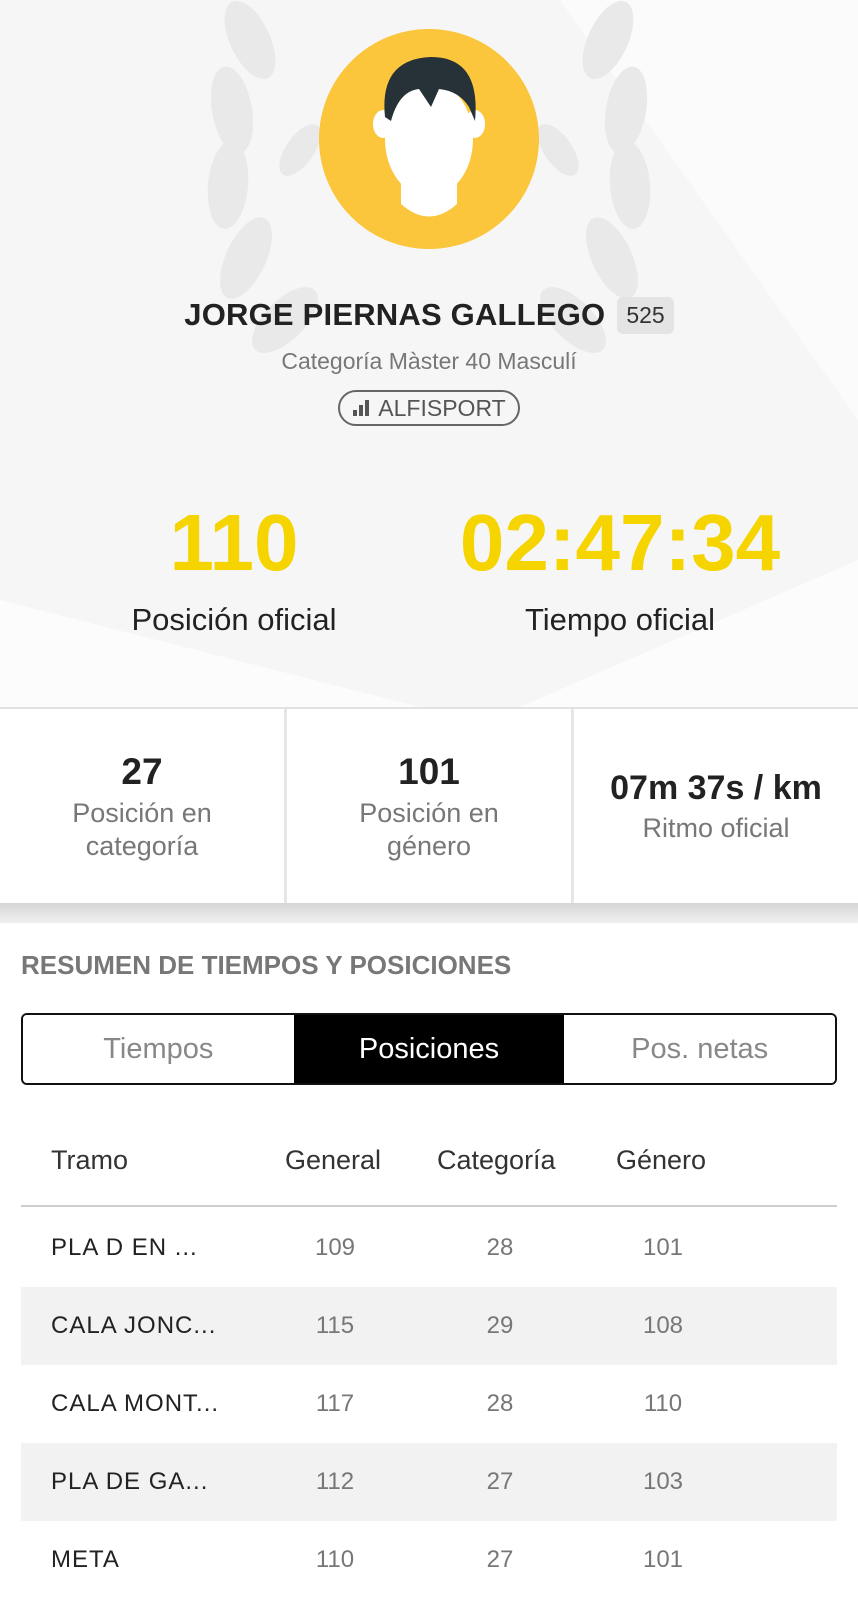 This screenshot has width=858, height=1600. What do you see at coordinates (335, 1403) in the screenshot?
I see `cell-general: 117` at bounding box center [335, 1403].